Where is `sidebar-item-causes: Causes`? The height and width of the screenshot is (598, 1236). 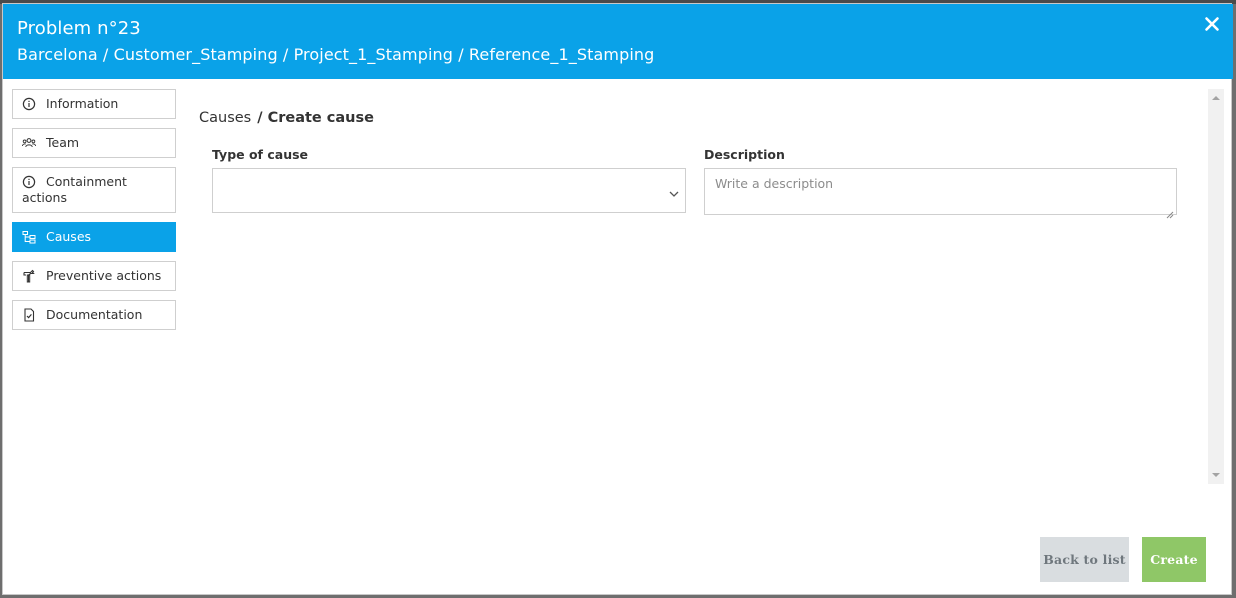
sidebar-item-causes: Causes is located at coordinates (94, 237).